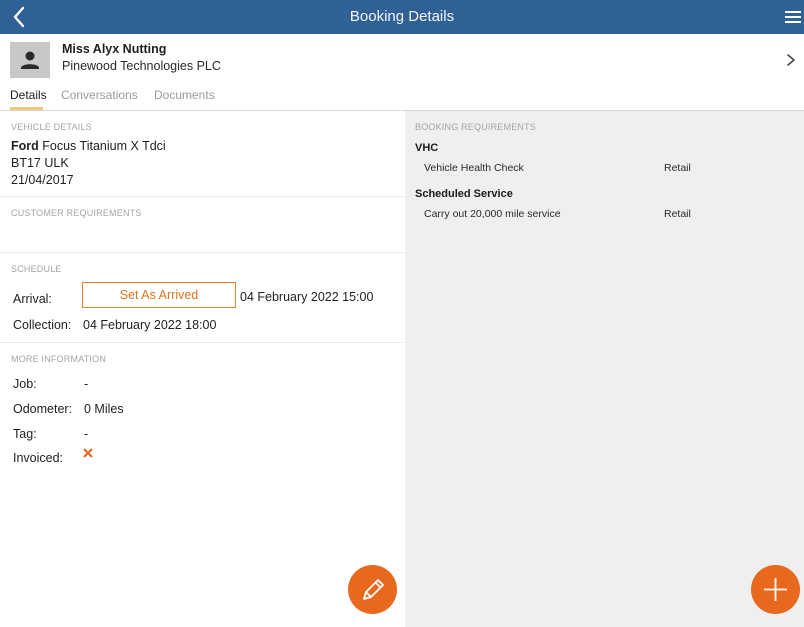 This screenshot has width=804, height=627. What do you see at coordinates (36, 269) in the screenshot?
I see `schedule-heading: SCHEDULE` at bounding box center [36, 269].